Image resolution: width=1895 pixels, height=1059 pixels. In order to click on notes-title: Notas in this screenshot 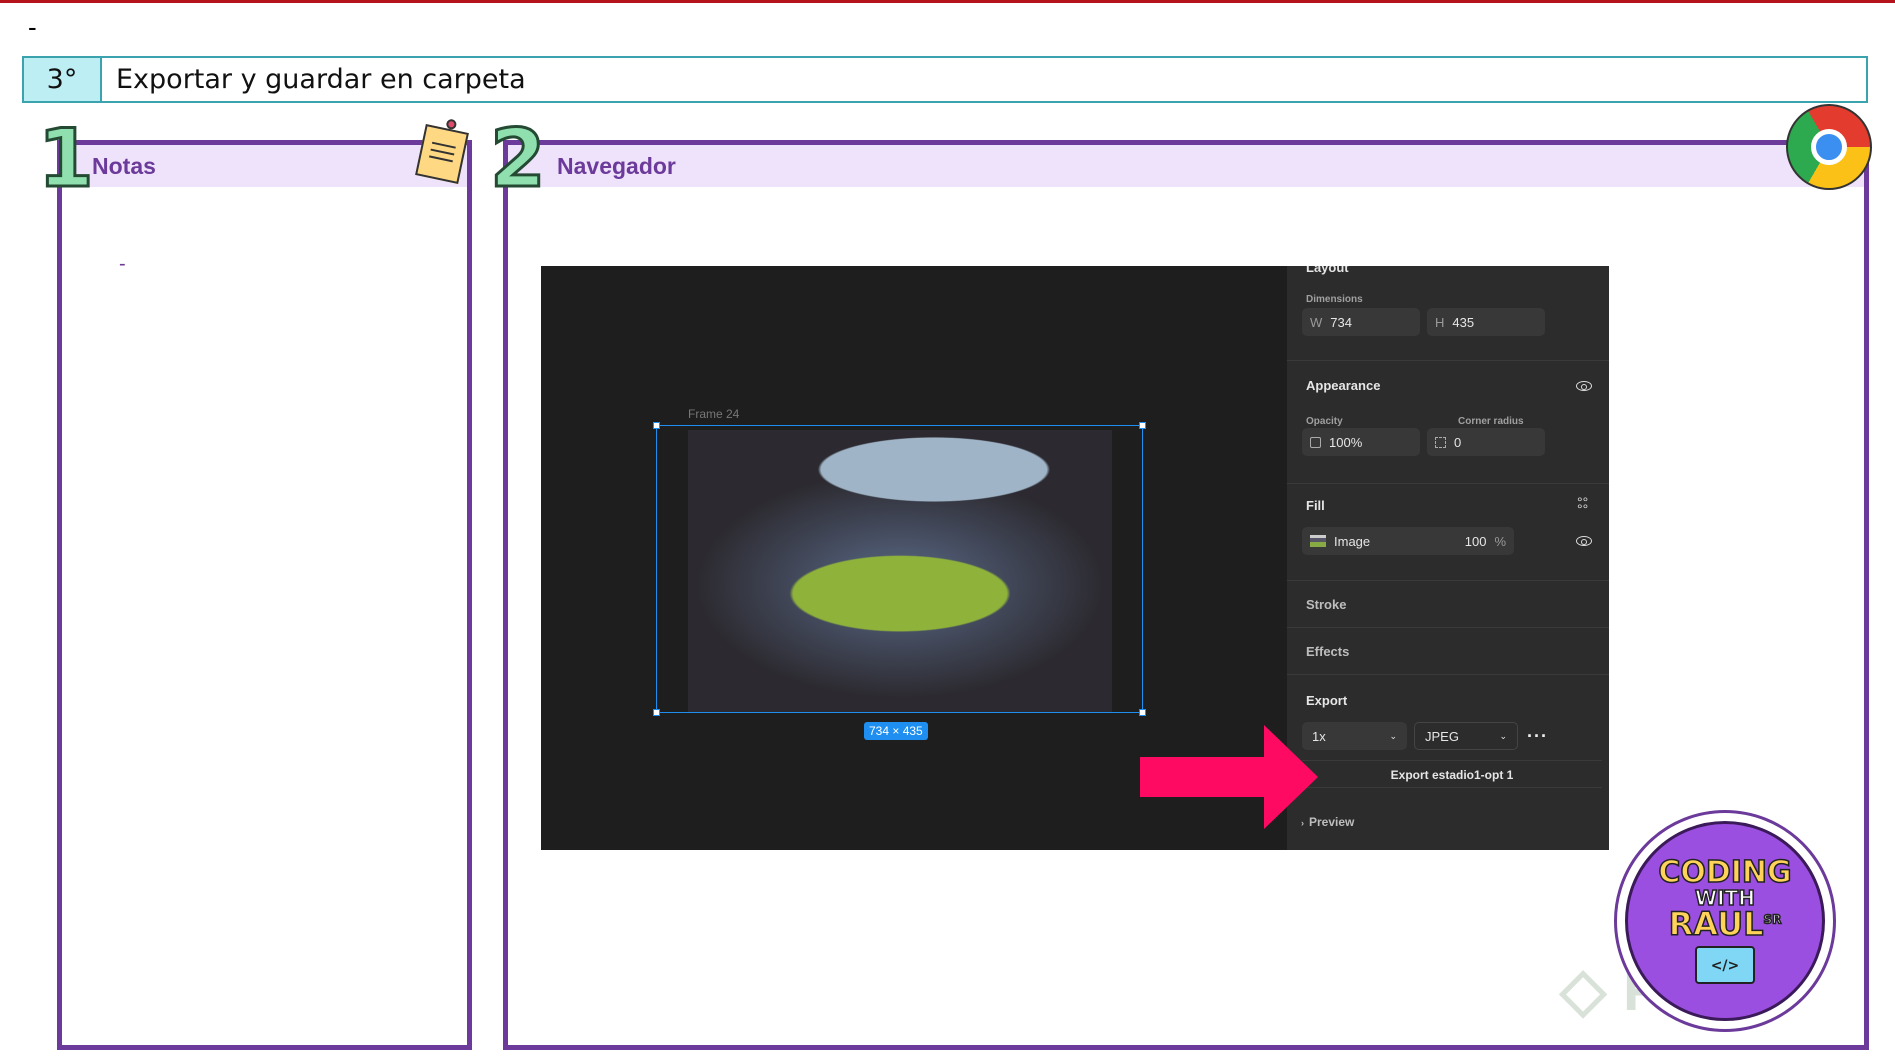, I will do `click(124, 166)`.